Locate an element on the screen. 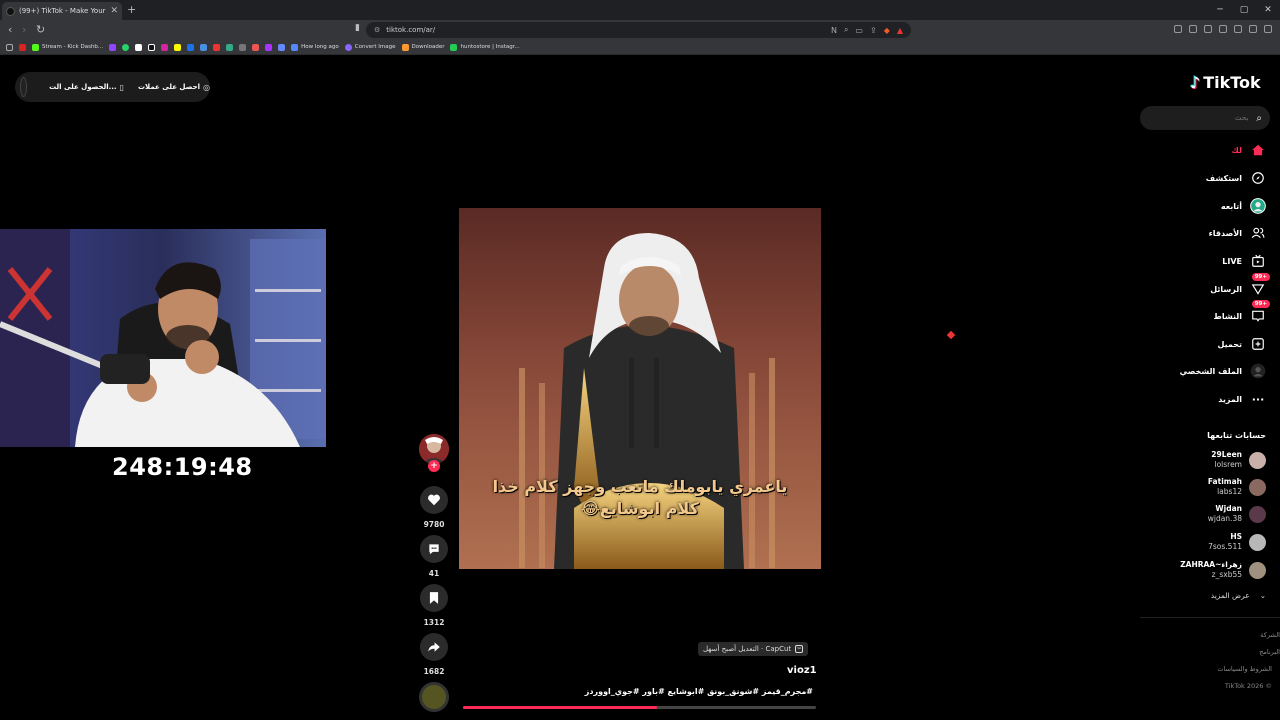 The image size is (1280, 720). rewards-icon: ▲ is located at coordinates (900, 30).